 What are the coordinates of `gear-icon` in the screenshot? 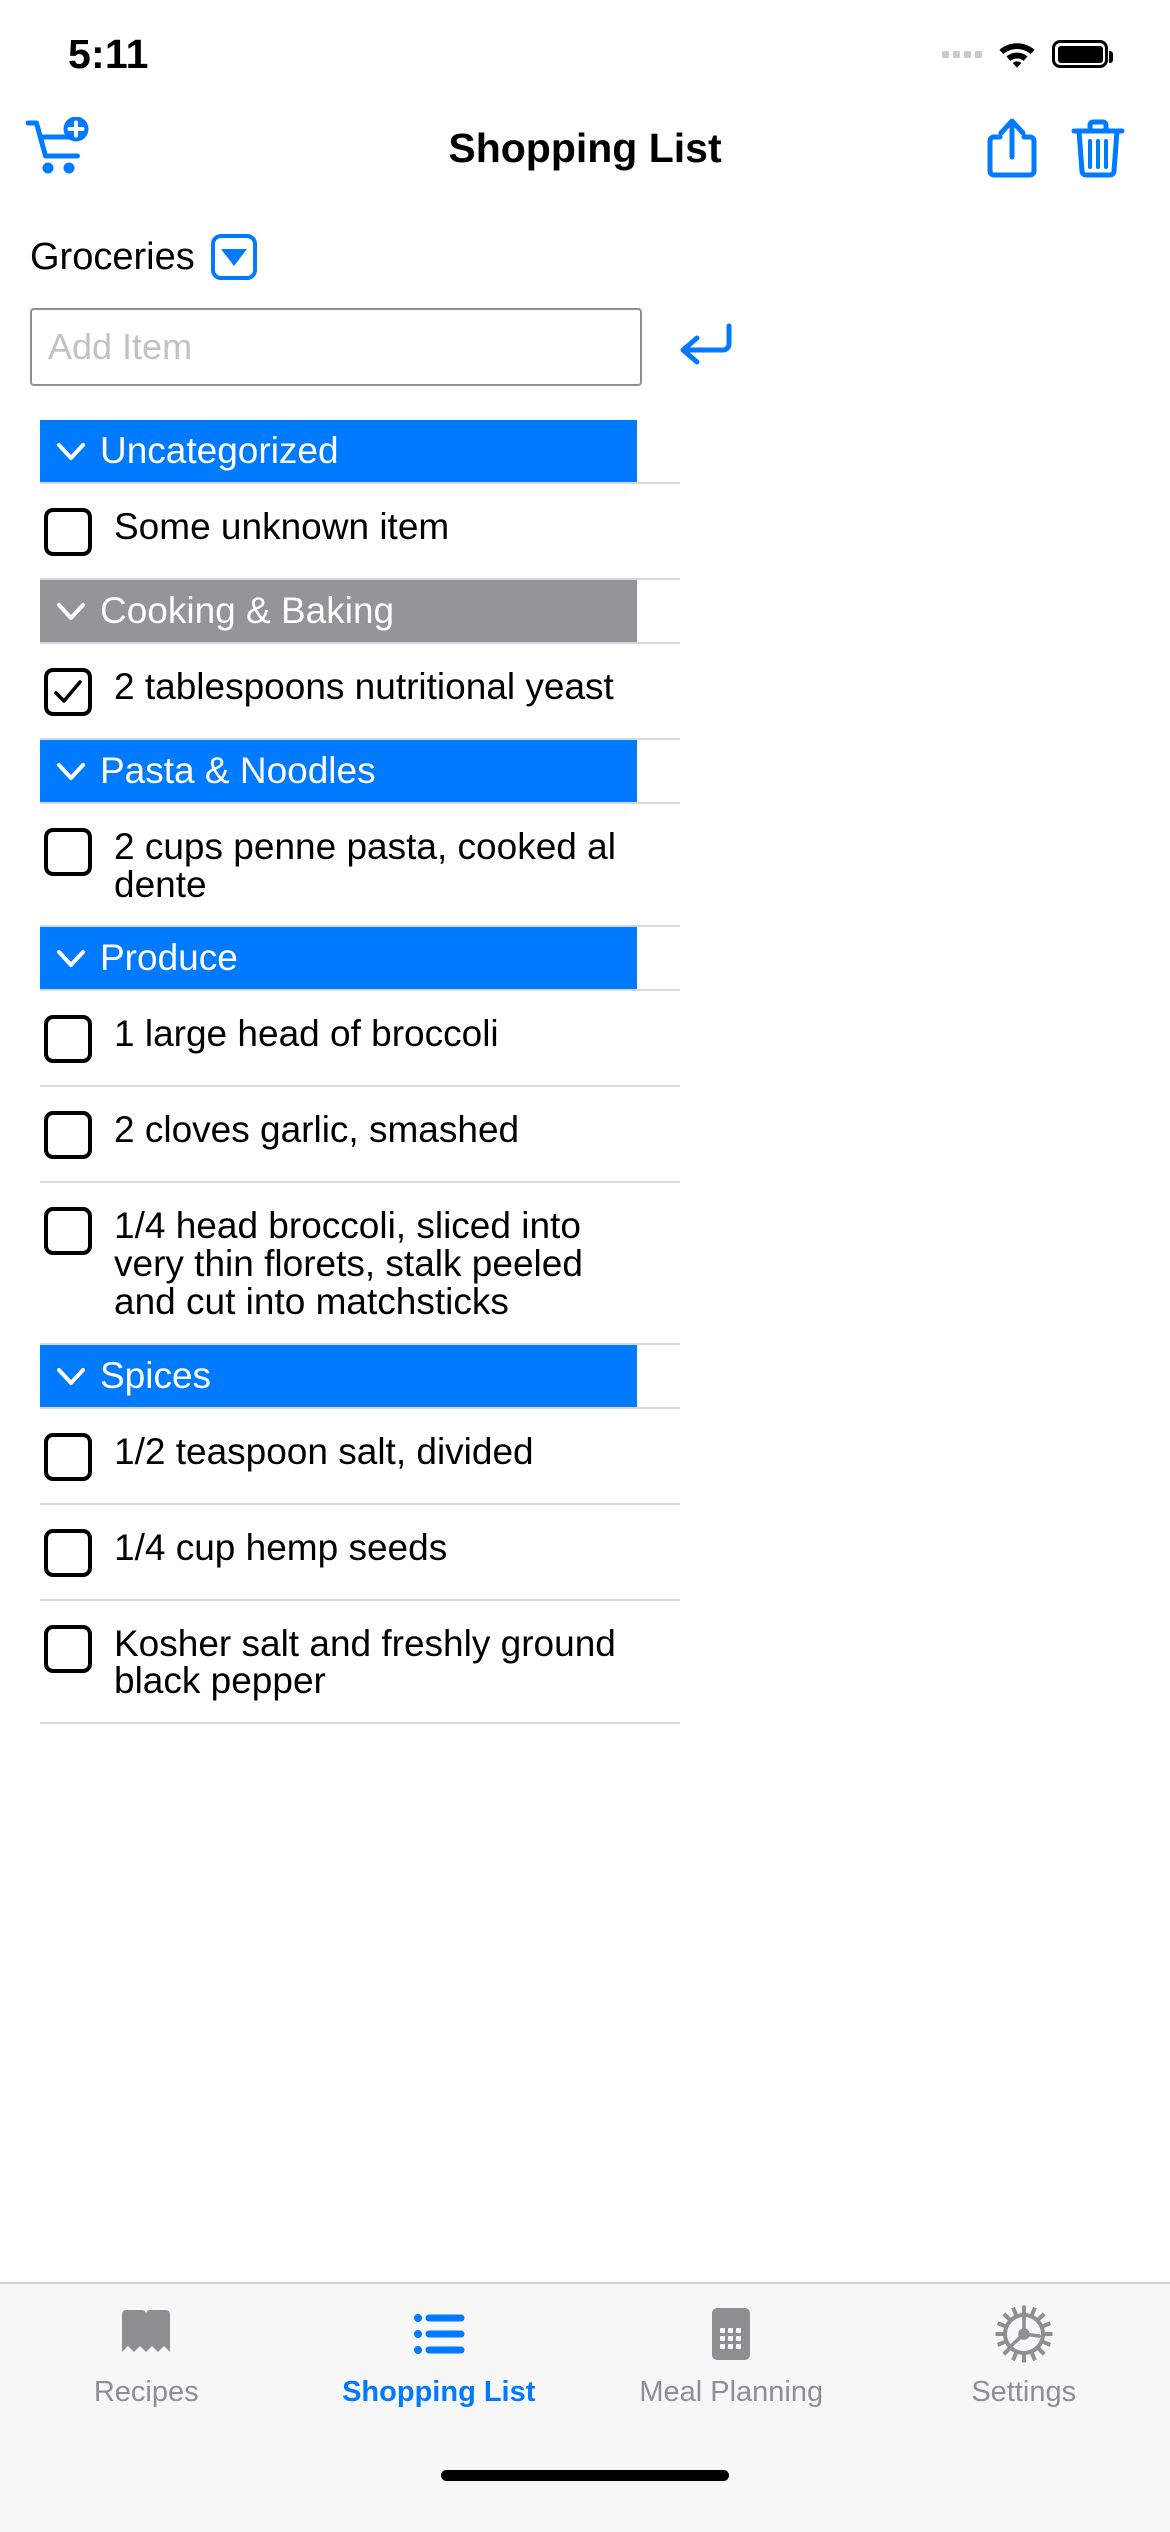 It's located at (1024, 2334).